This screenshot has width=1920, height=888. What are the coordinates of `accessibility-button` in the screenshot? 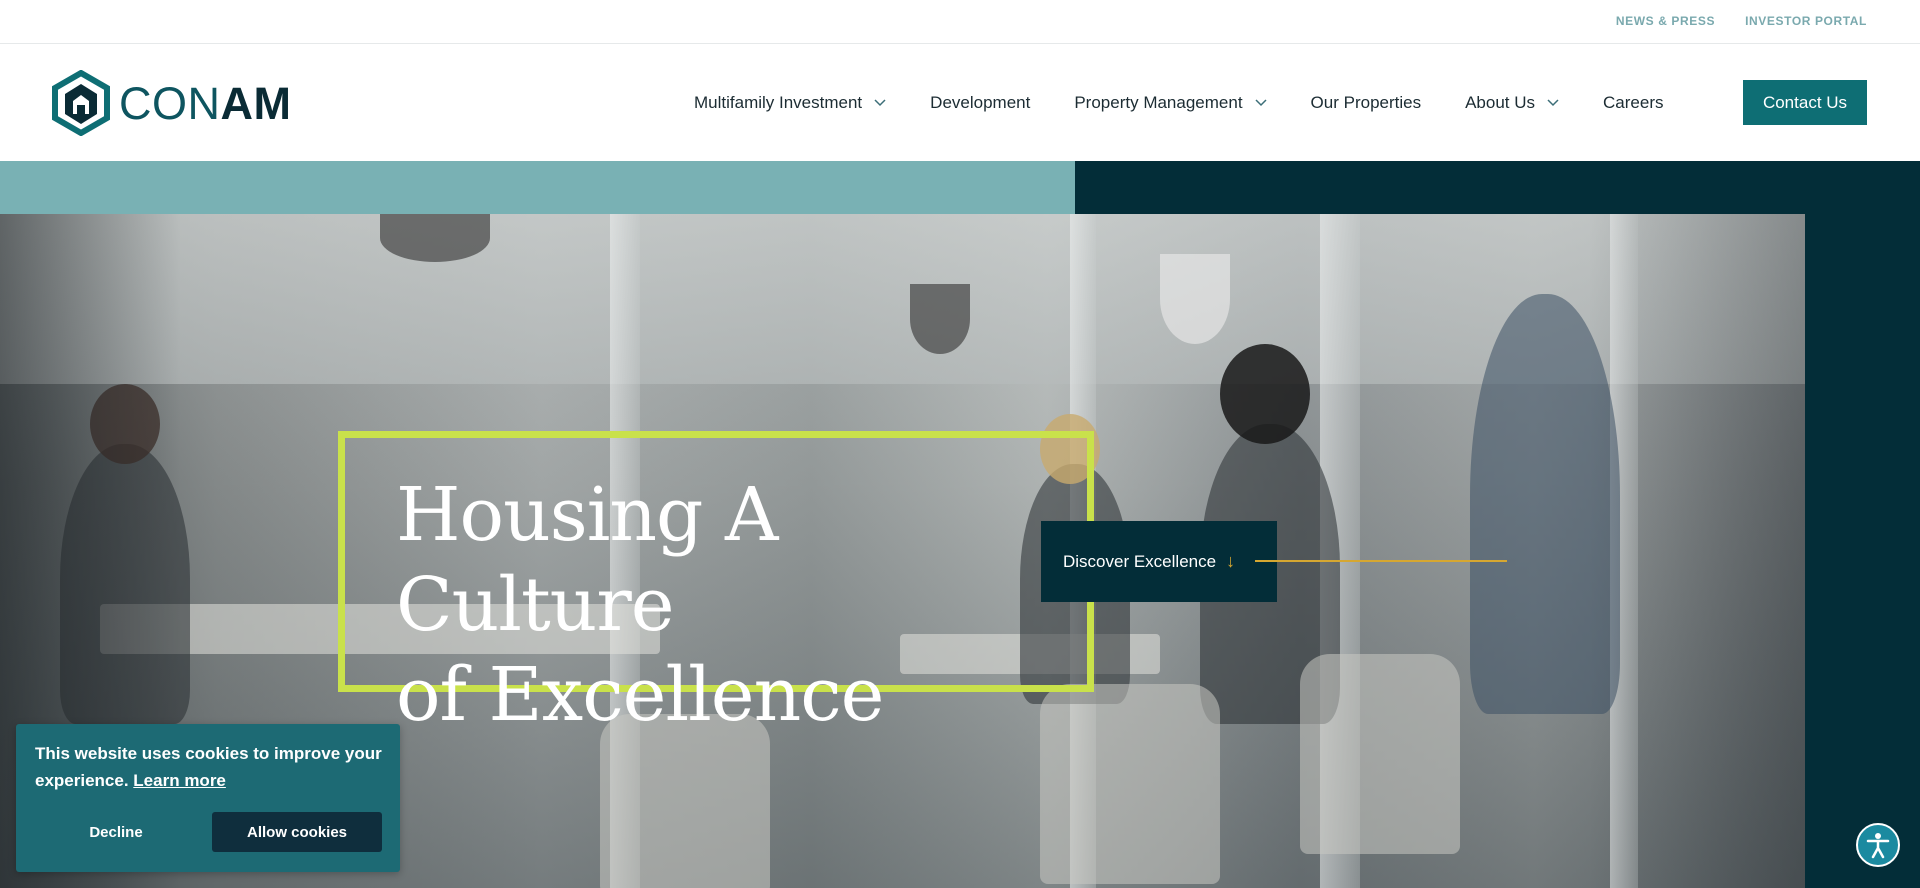 It's located at (1878, 845).